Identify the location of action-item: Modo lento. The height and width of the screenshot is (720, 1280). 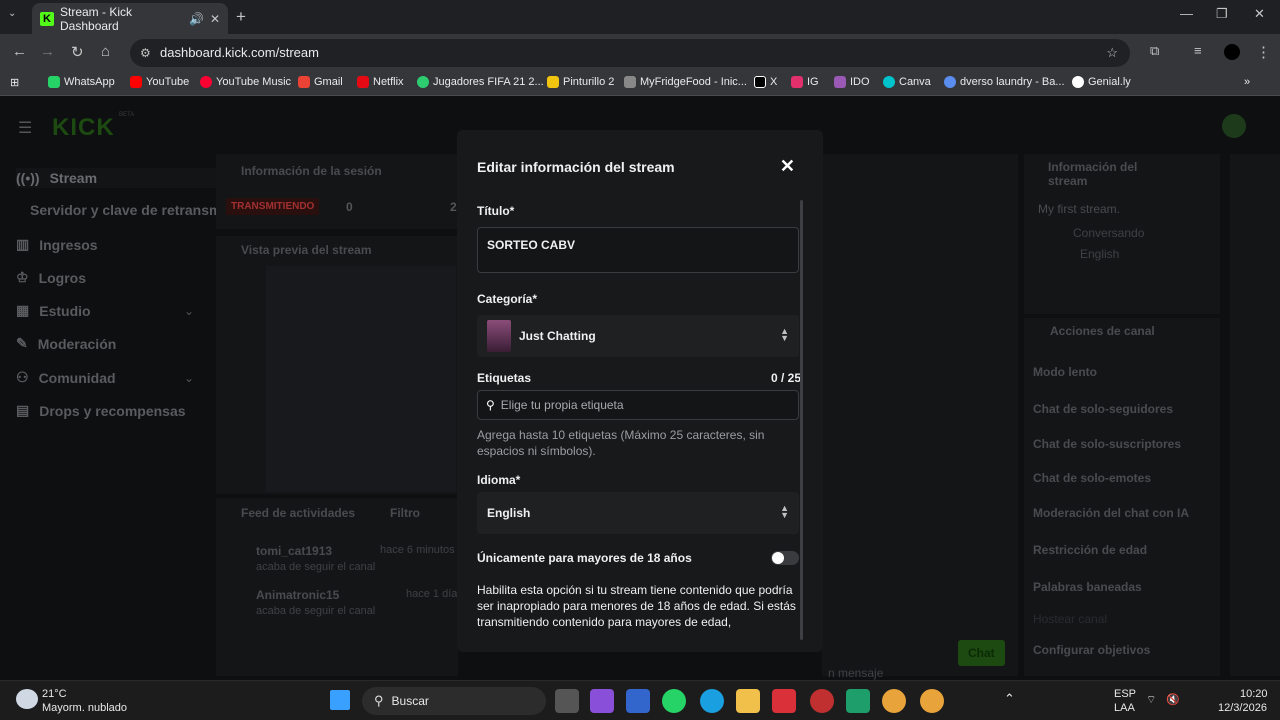
(1065, 372).